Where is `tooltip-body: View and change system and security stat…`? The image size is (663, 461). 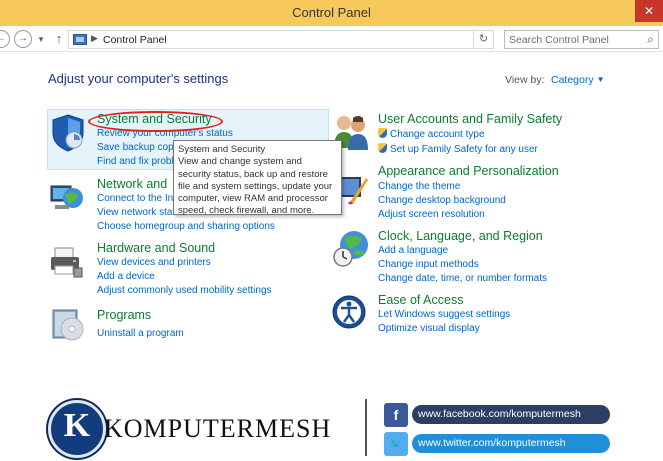
tooltip-body: View and change system and security stat… is located at coordinates (255, 186).